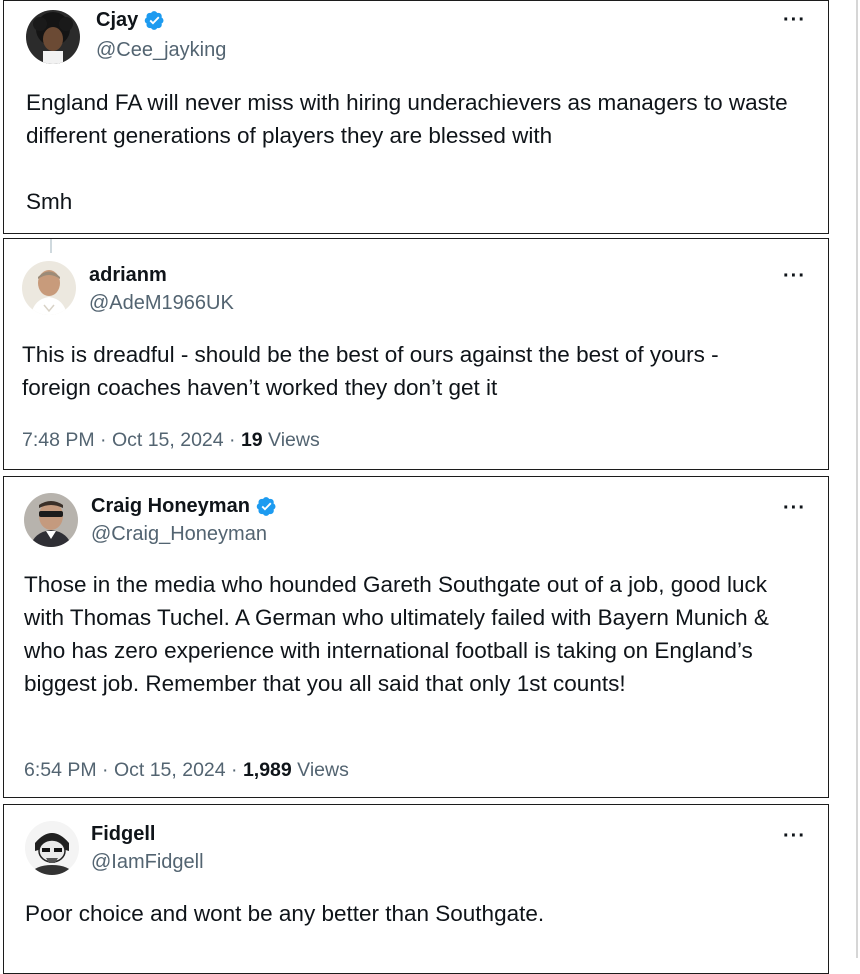  I want to click on author-line: Cjay, so click(130, 20).